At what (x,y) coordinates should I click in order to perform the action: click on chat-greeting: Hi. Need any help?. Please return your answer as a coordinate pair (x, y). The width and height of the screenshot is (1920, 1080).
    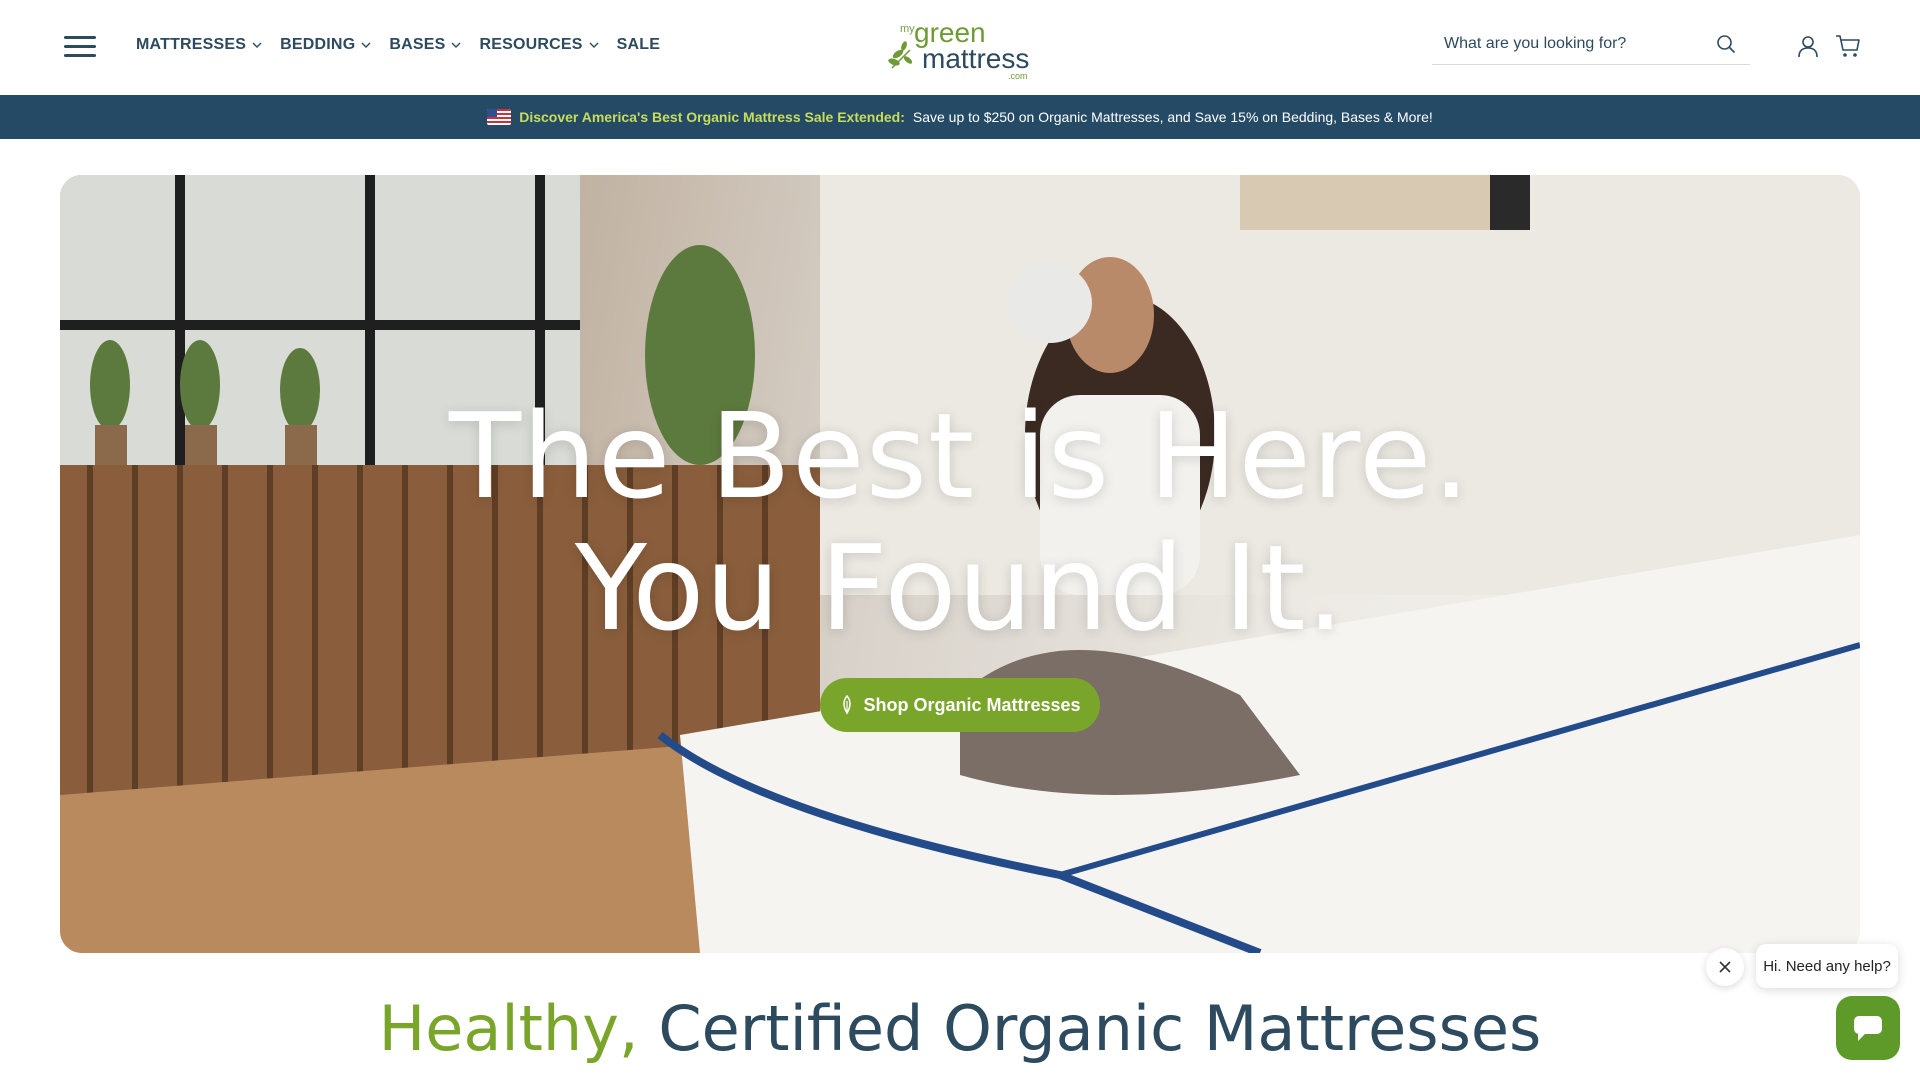
    Looking at the image, I should click on (1827, 966).